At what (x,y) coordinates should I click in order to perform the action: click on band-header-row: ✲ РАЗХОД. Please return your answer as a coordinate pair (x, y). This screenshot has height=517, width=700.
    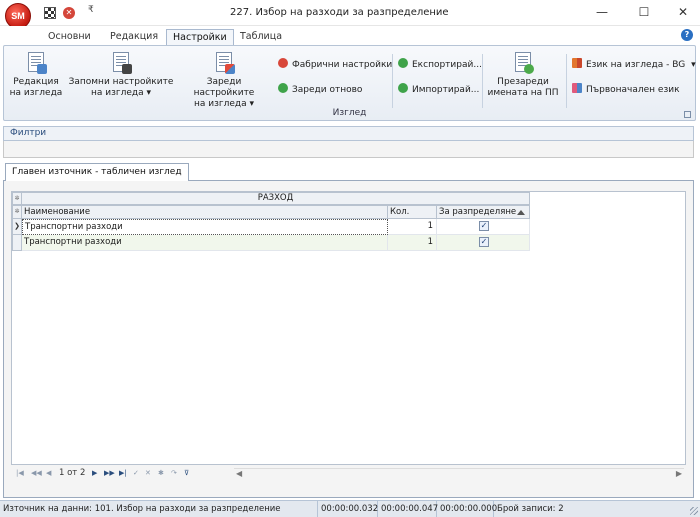
    Looking at the image, I should click on (271, 198).